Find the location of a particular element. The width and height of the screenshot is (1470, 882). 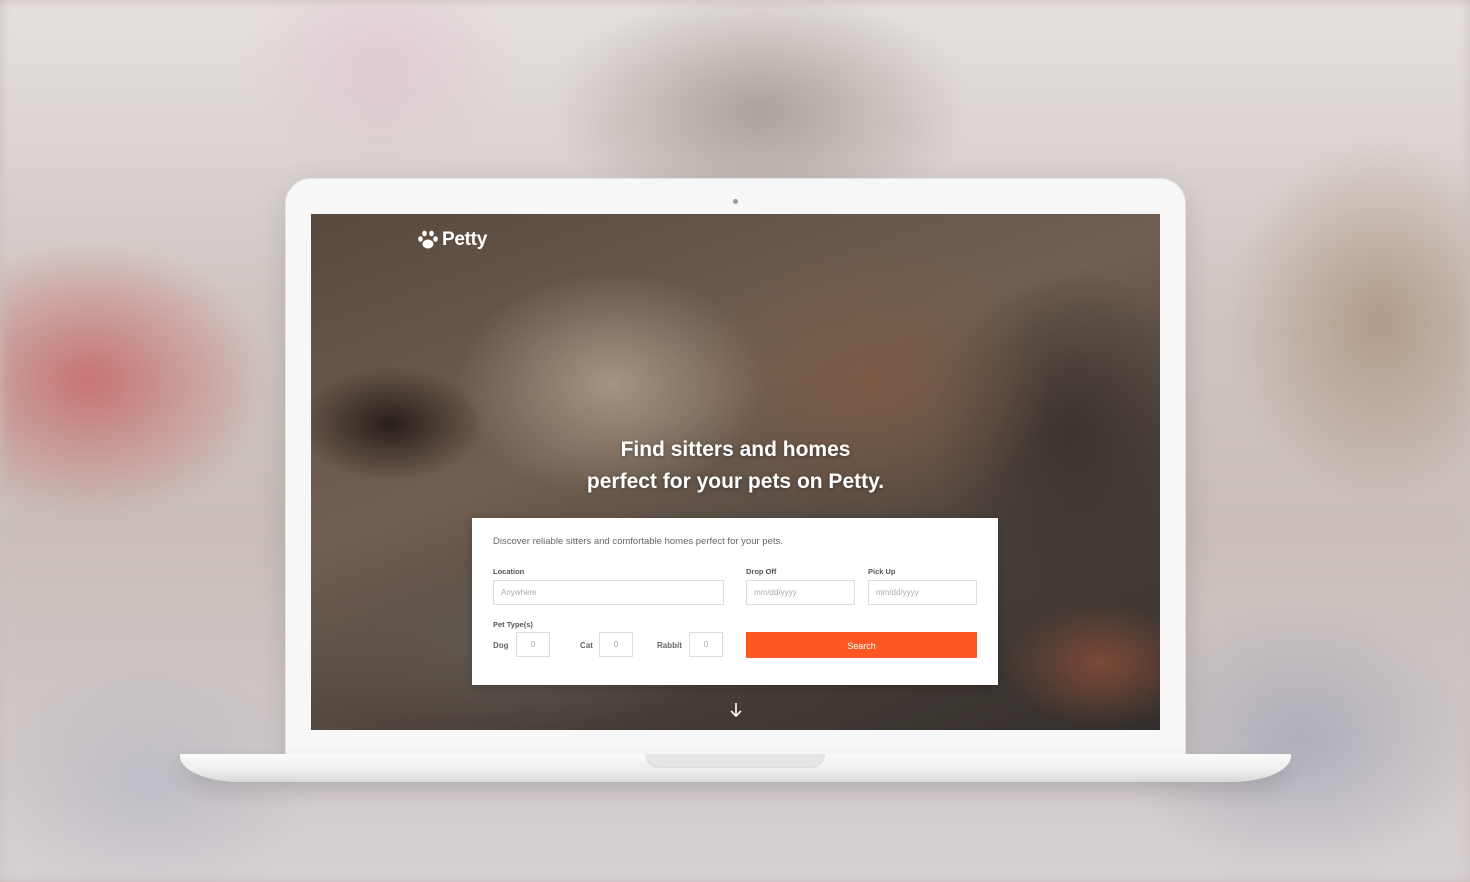

brand-logo: Petty is located at coordinates (452, 240).